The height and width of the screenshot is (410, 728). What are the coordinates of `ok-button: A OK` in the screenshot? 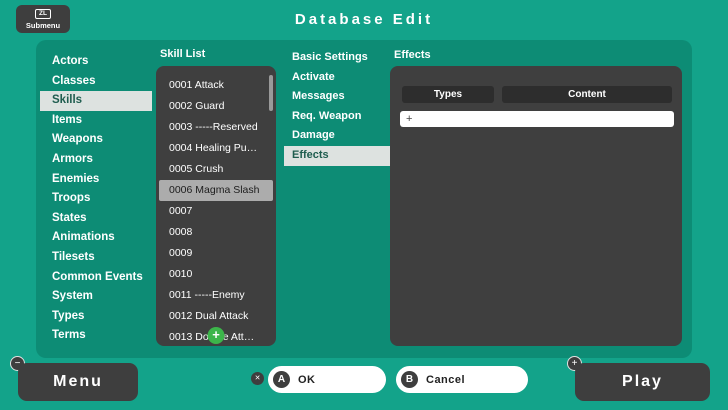 It's located at (327, 379).